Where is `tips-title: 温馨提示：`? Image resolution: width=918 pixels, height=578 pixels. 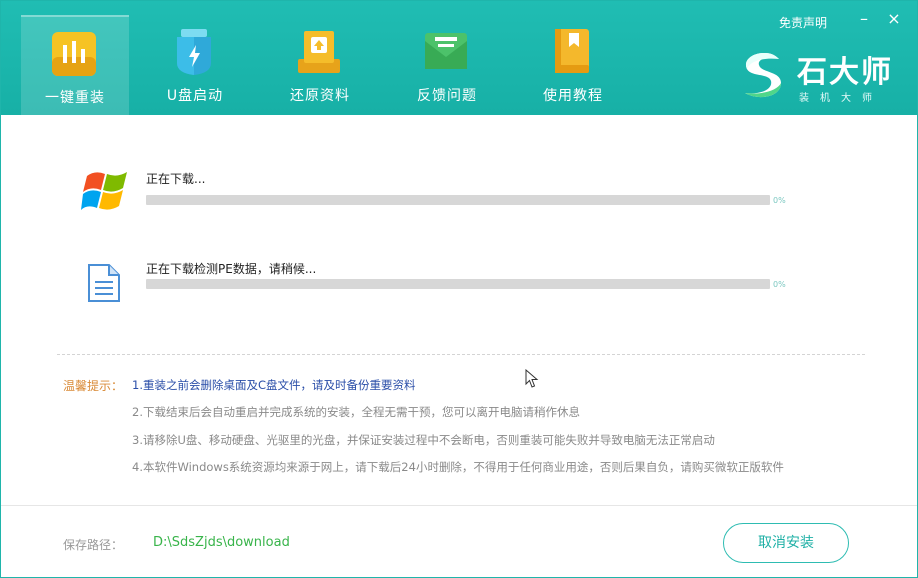 tips-title: 温馨提示： is located at coordinates (93, 386).